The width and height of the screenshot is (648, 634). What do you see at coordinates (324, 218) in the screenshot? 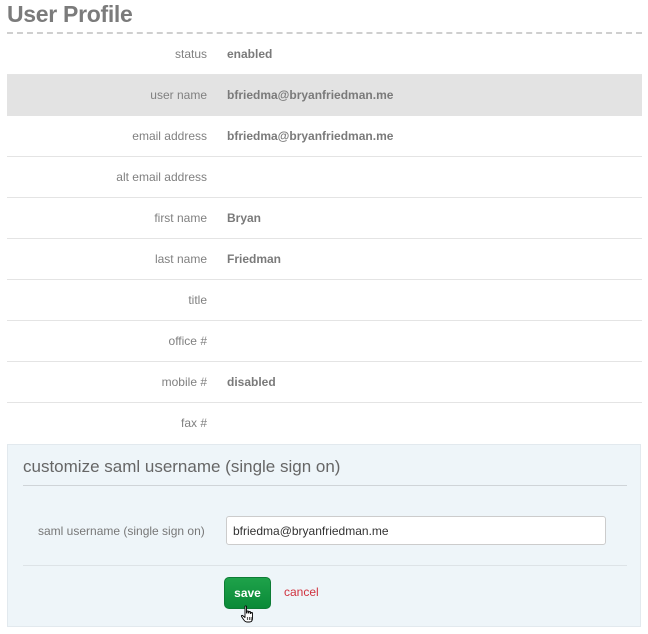
I see `row-first-name: first name Bryan` at bounding box center [324, 218].